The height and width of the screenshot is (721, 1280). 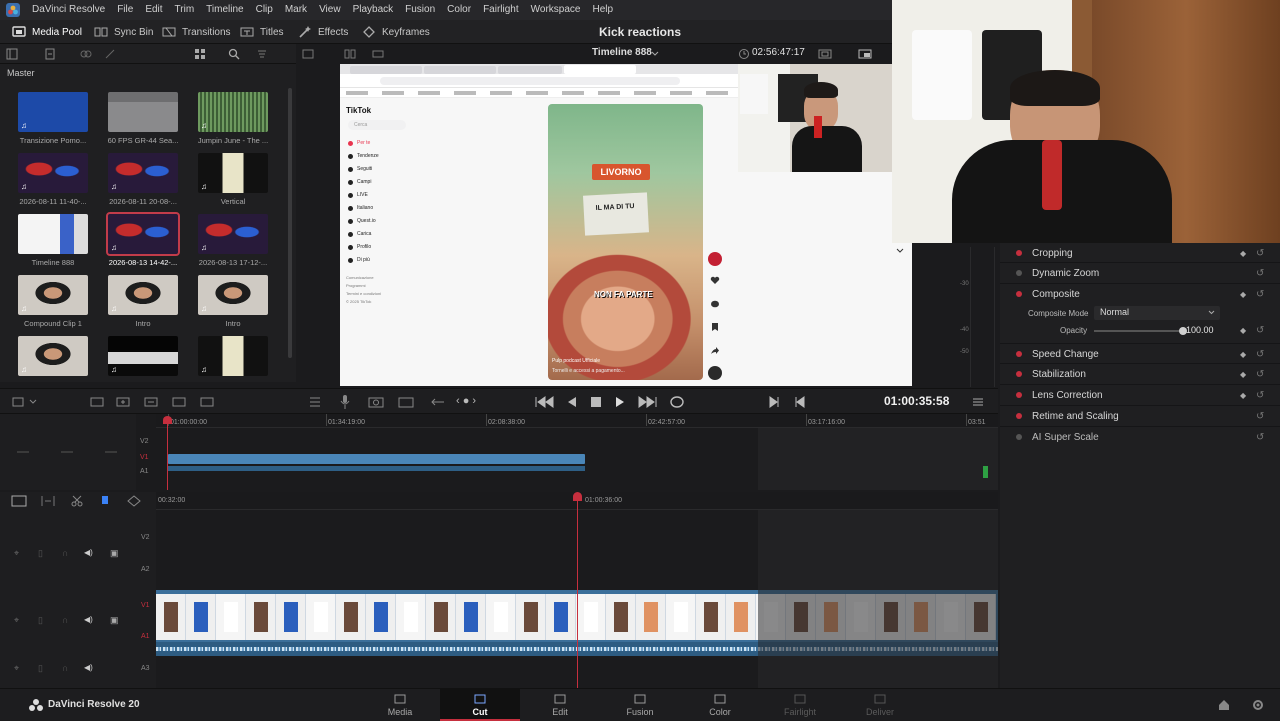 I want to click on clip-thumbnail, so click(x=143, y=112).